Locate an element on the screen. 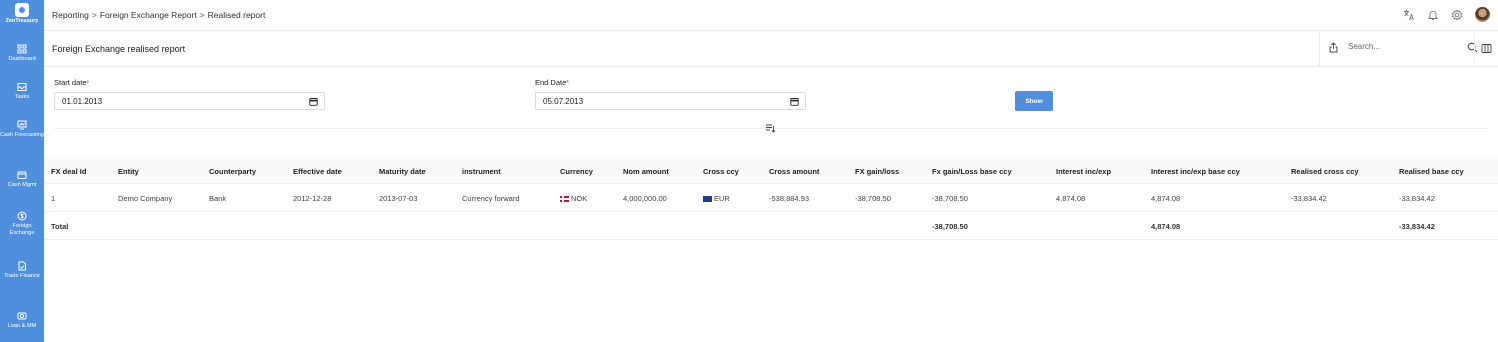  inbox-icon is located at coordinates (22, 87).